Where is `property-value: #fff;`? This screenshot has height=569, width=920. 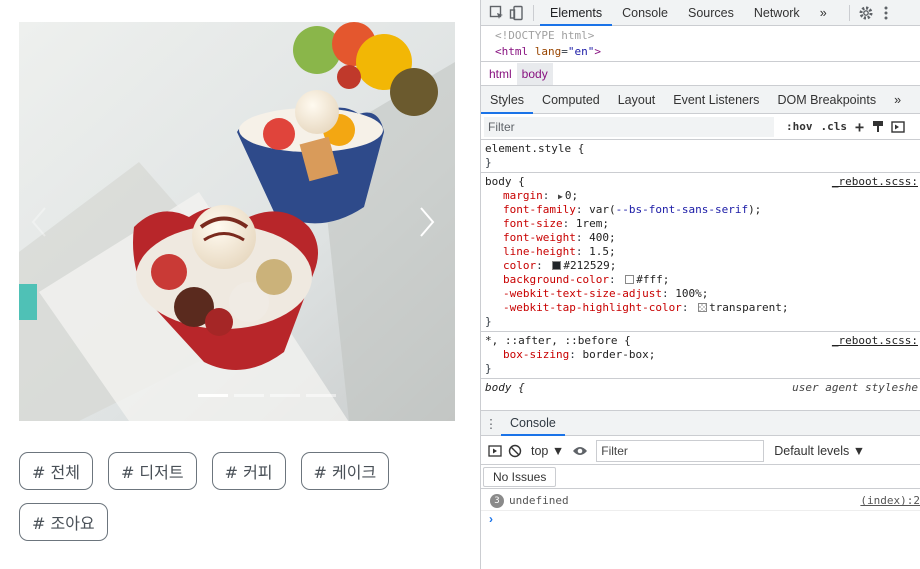 property-value: #fff; is located at coordinates (653, 279).